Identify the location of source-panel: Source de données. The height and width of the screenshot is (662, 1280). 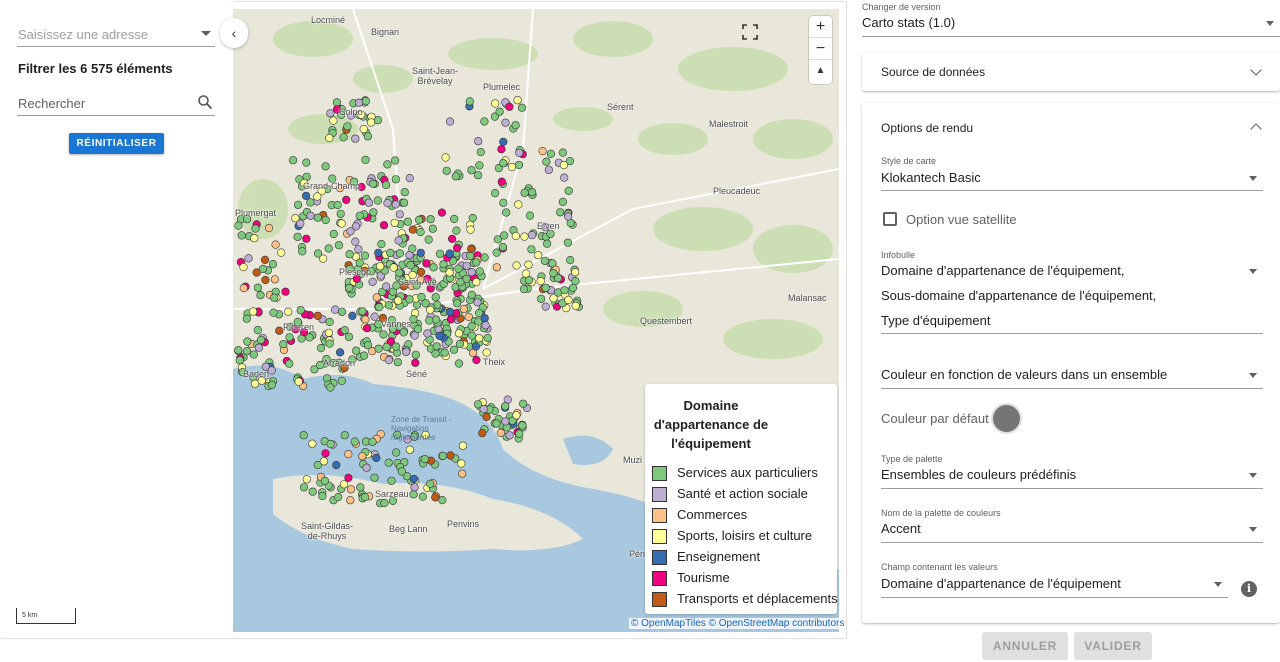
(1071, 72).